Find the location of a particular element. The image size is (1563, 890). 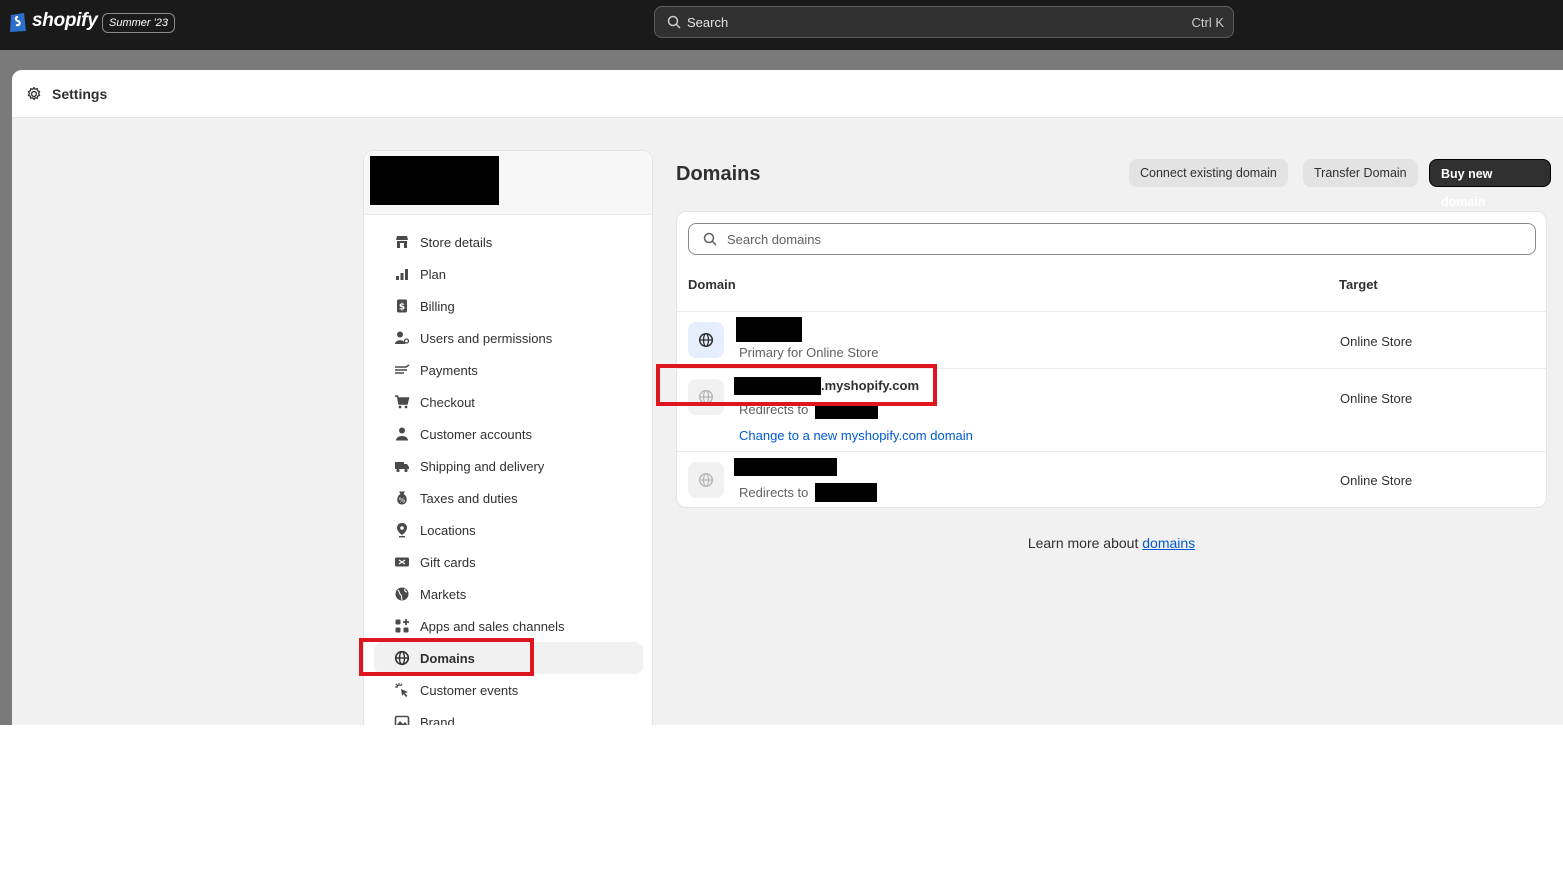

sidebar-item-taxes-and-duties: % Taxes and duties is located at coordinates (508, 498).